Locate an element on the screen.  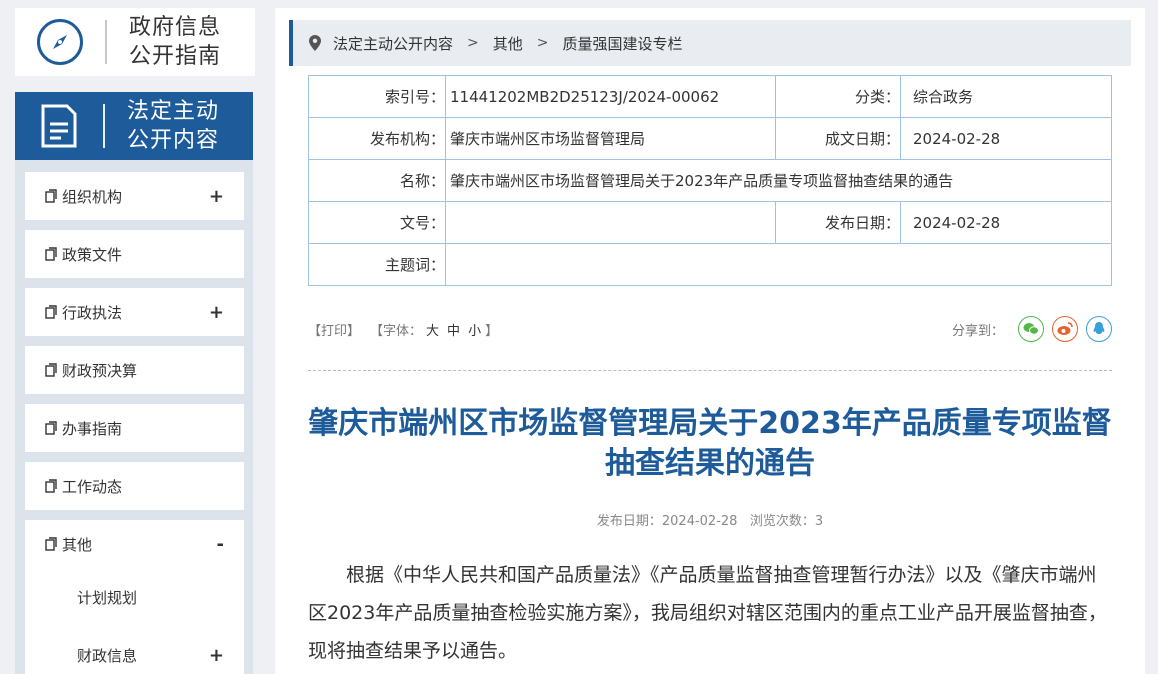
index-label: 索引号： is located at coordinates (377, 96).